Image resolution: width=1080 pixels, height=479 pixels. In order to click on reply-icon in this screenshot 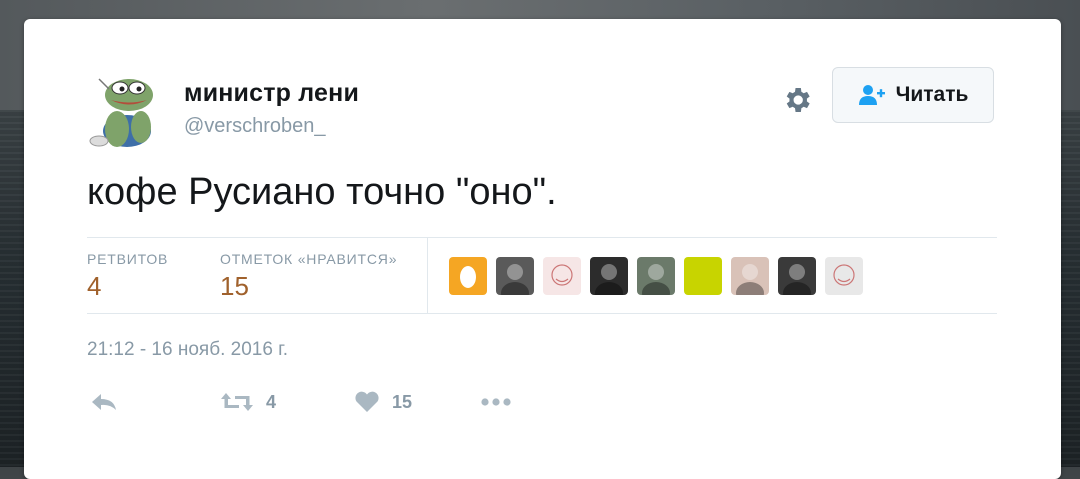, I will do `click(104, 402)`.